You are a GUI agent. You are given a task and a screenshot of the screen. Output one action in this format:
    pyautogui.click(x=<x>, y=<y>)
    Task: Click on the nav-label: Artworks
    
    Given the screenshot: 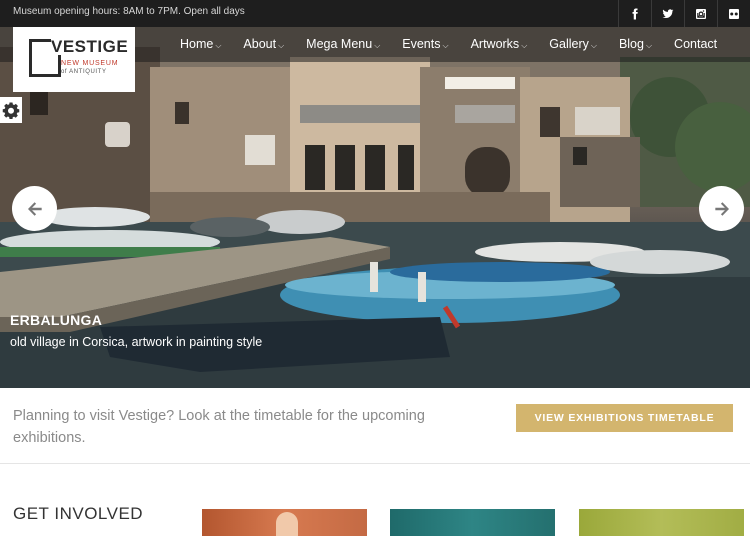 What is the action you would take?
    pyautogui.click(x=495, y=44)
    